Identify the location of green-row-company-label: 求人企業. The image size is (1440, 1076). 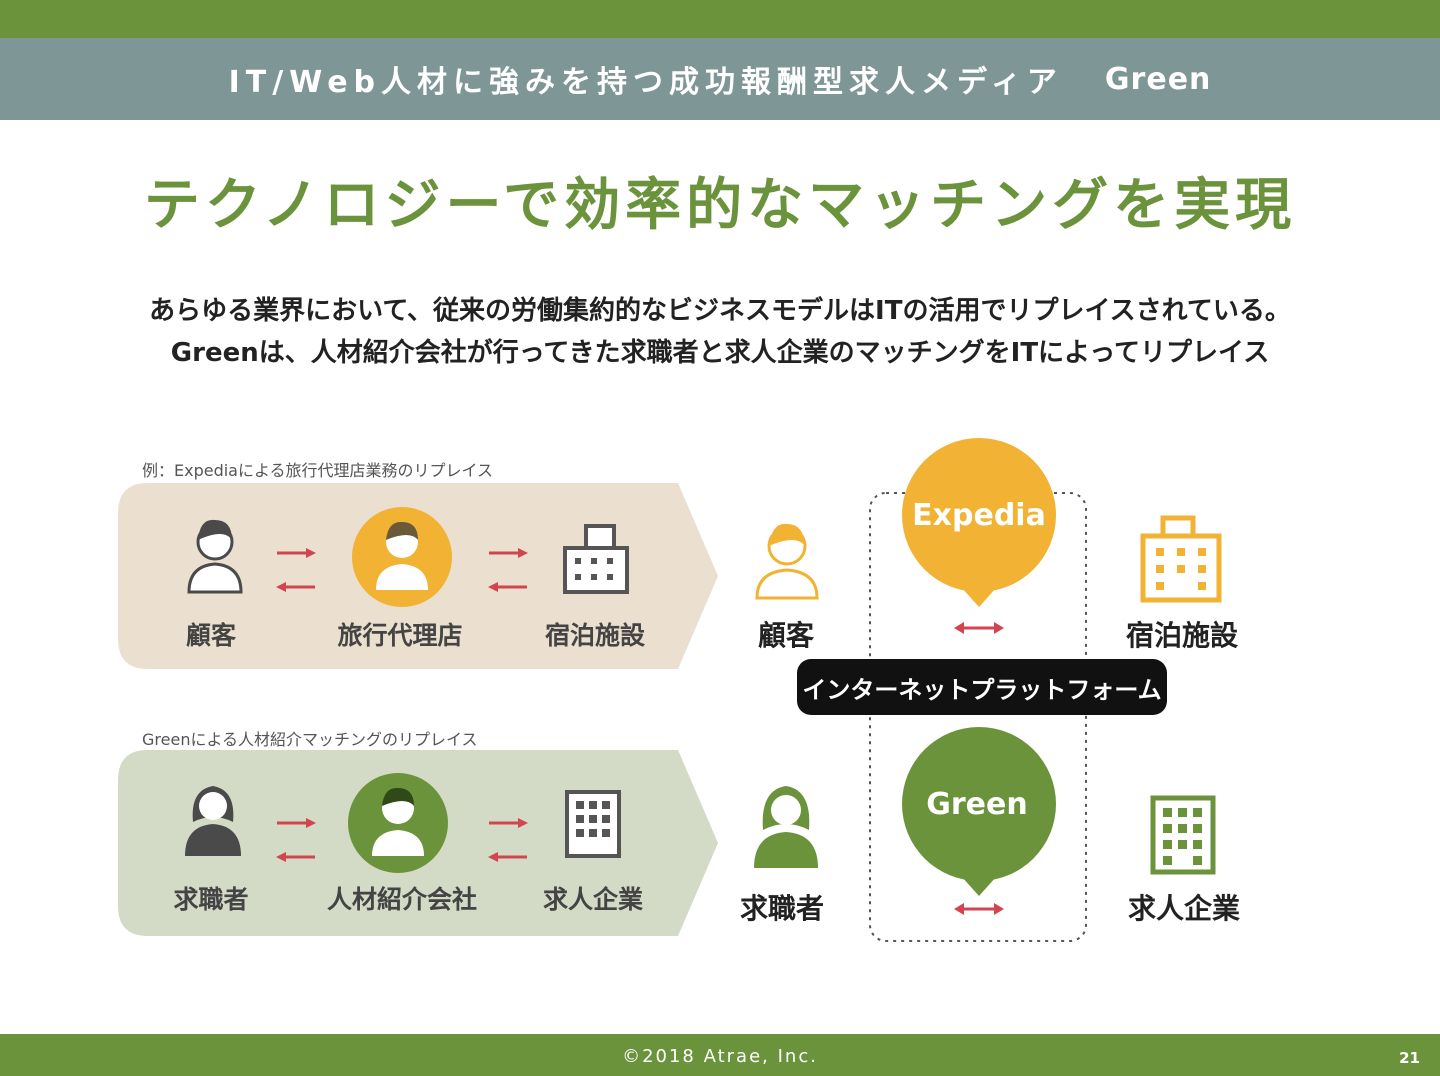
(592, 899).